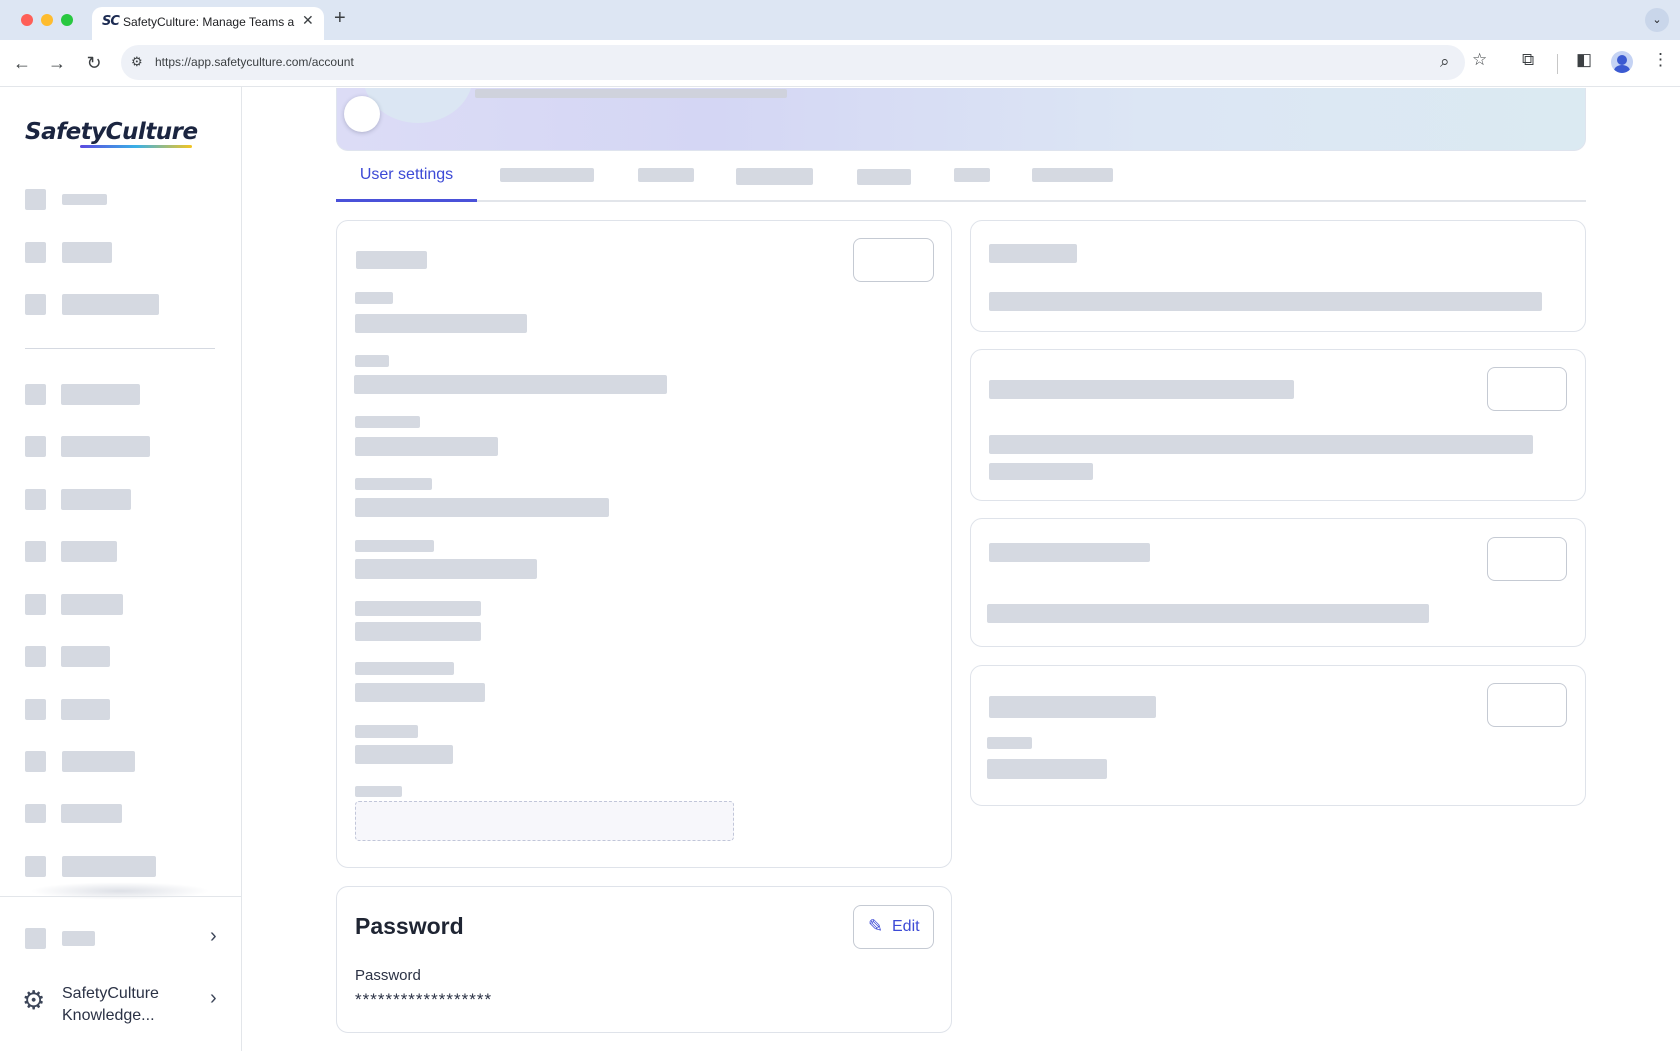  What do you see at coordinates (47, 20) in the screenshot?
I see `minimize-window-button` at bounding box center [47, 20].